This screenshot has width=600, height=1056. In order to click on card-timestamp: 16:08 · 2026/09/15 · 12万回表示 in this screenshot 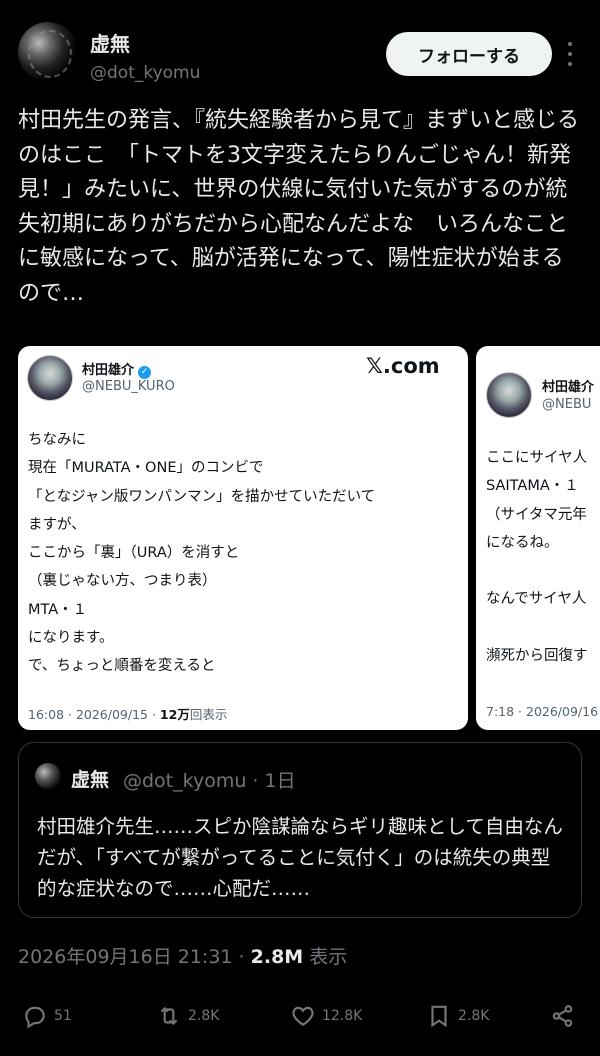, I will do `click(128, 714)`.